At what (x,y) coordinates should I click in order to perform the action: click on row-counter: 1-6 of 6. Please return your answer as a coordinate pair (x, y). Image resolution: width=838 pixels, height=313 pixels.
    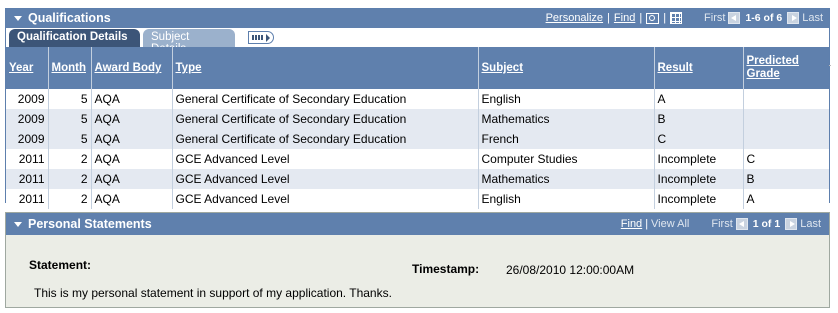
    Looking at the image, I should click on (764, 18).